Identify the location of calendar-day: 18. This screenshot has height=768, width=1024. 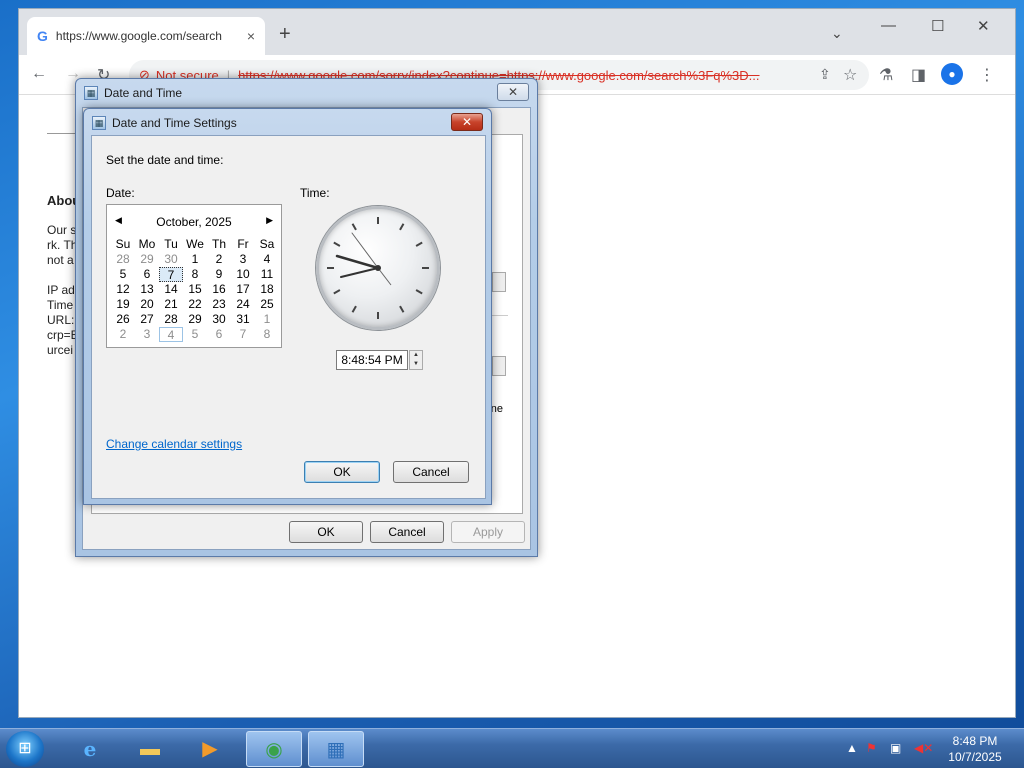
(267, 289).